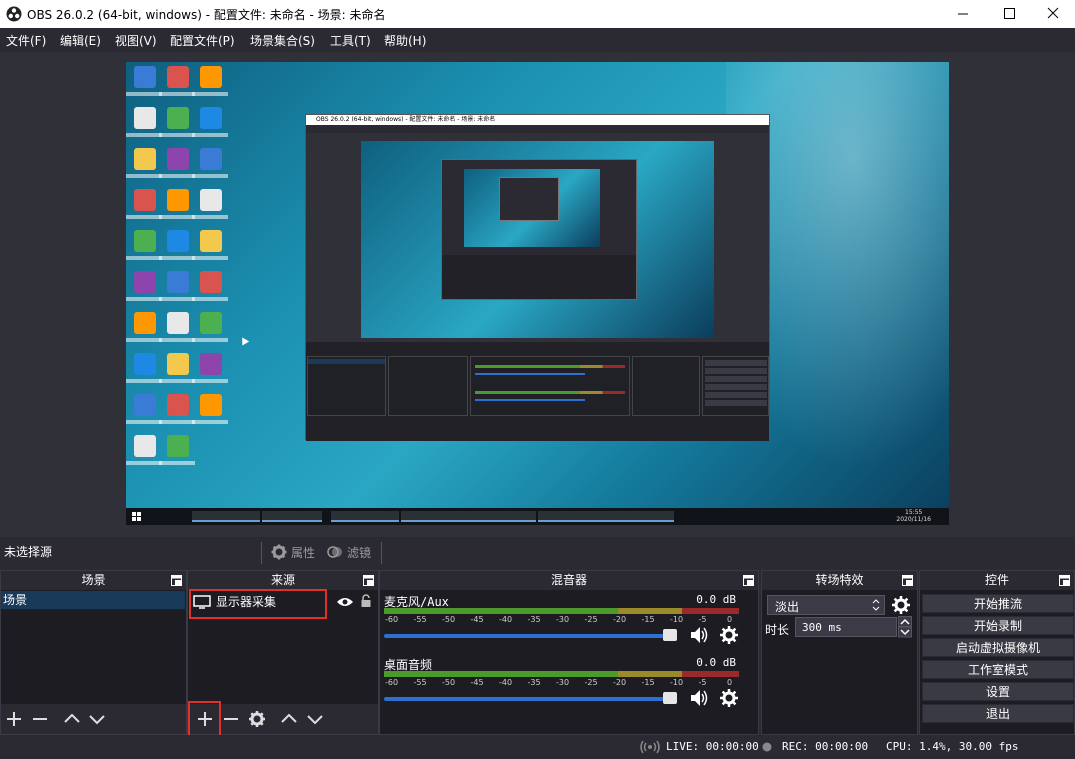 The height and width of the screenshot is (759, 1075). What do you see at coordinates (561, 611) in the screenshot?
I see `volume-meter` at bounding box center [561, 611].